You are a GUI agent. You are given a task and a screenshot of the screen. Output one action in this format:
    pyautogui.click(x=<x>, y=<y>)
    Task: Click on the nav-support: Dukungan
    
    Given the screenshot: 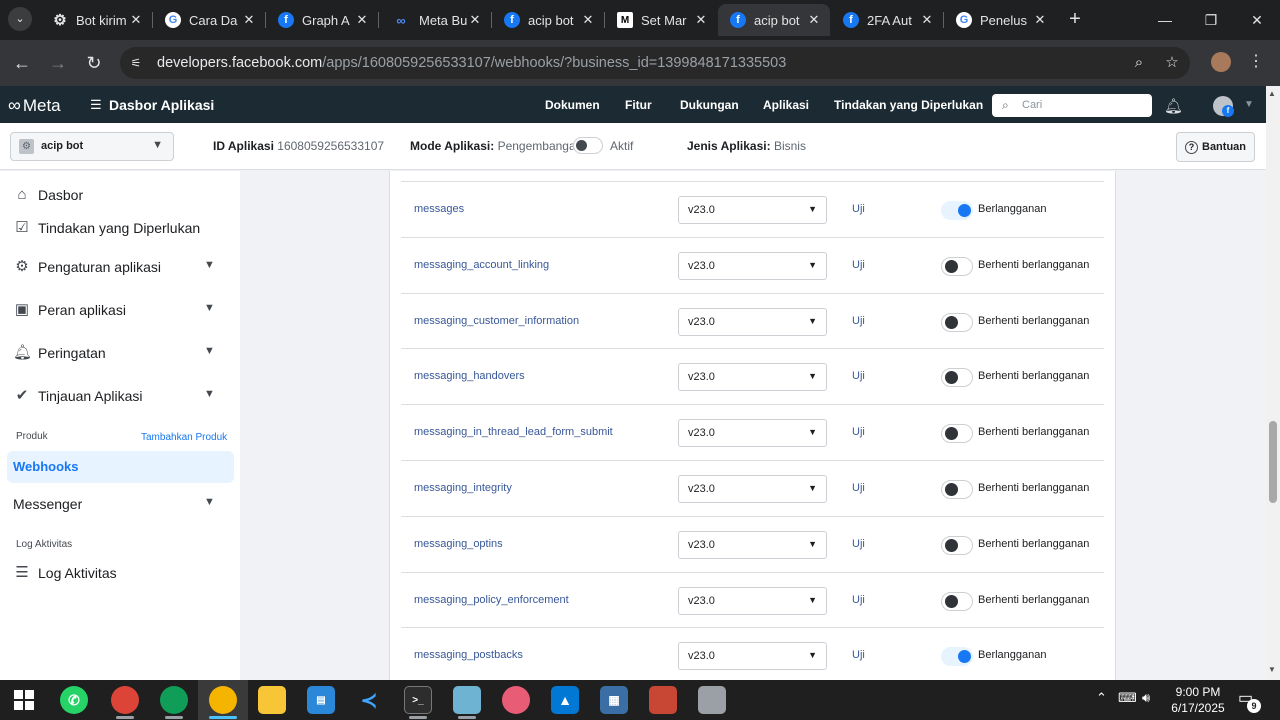 What is the action you would take?
    pyautogui.click(x=709, y=105)
    